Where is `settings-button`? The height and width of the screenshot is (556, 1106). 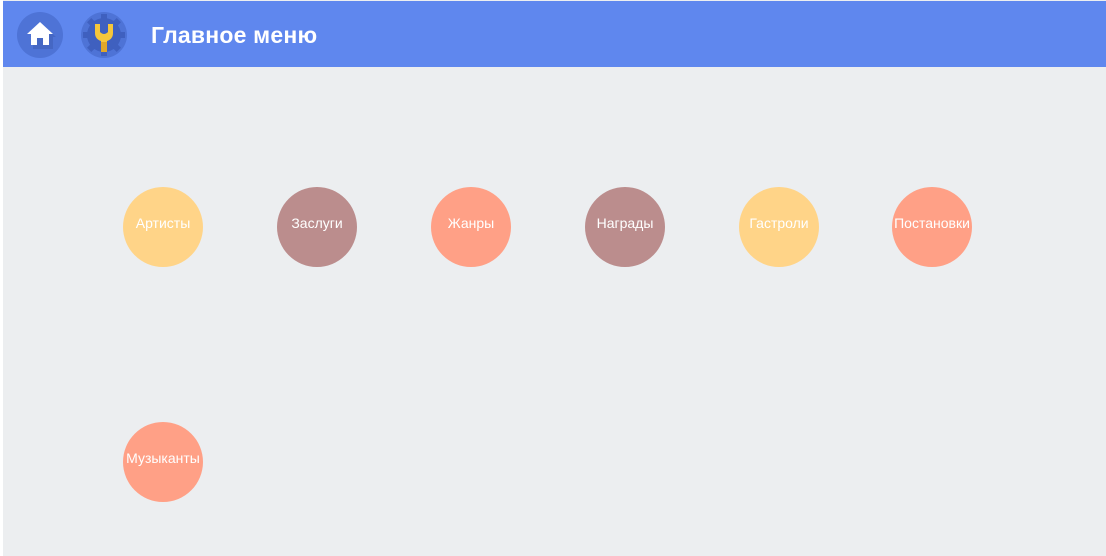 settings-button is located at coordinates (104, 35).